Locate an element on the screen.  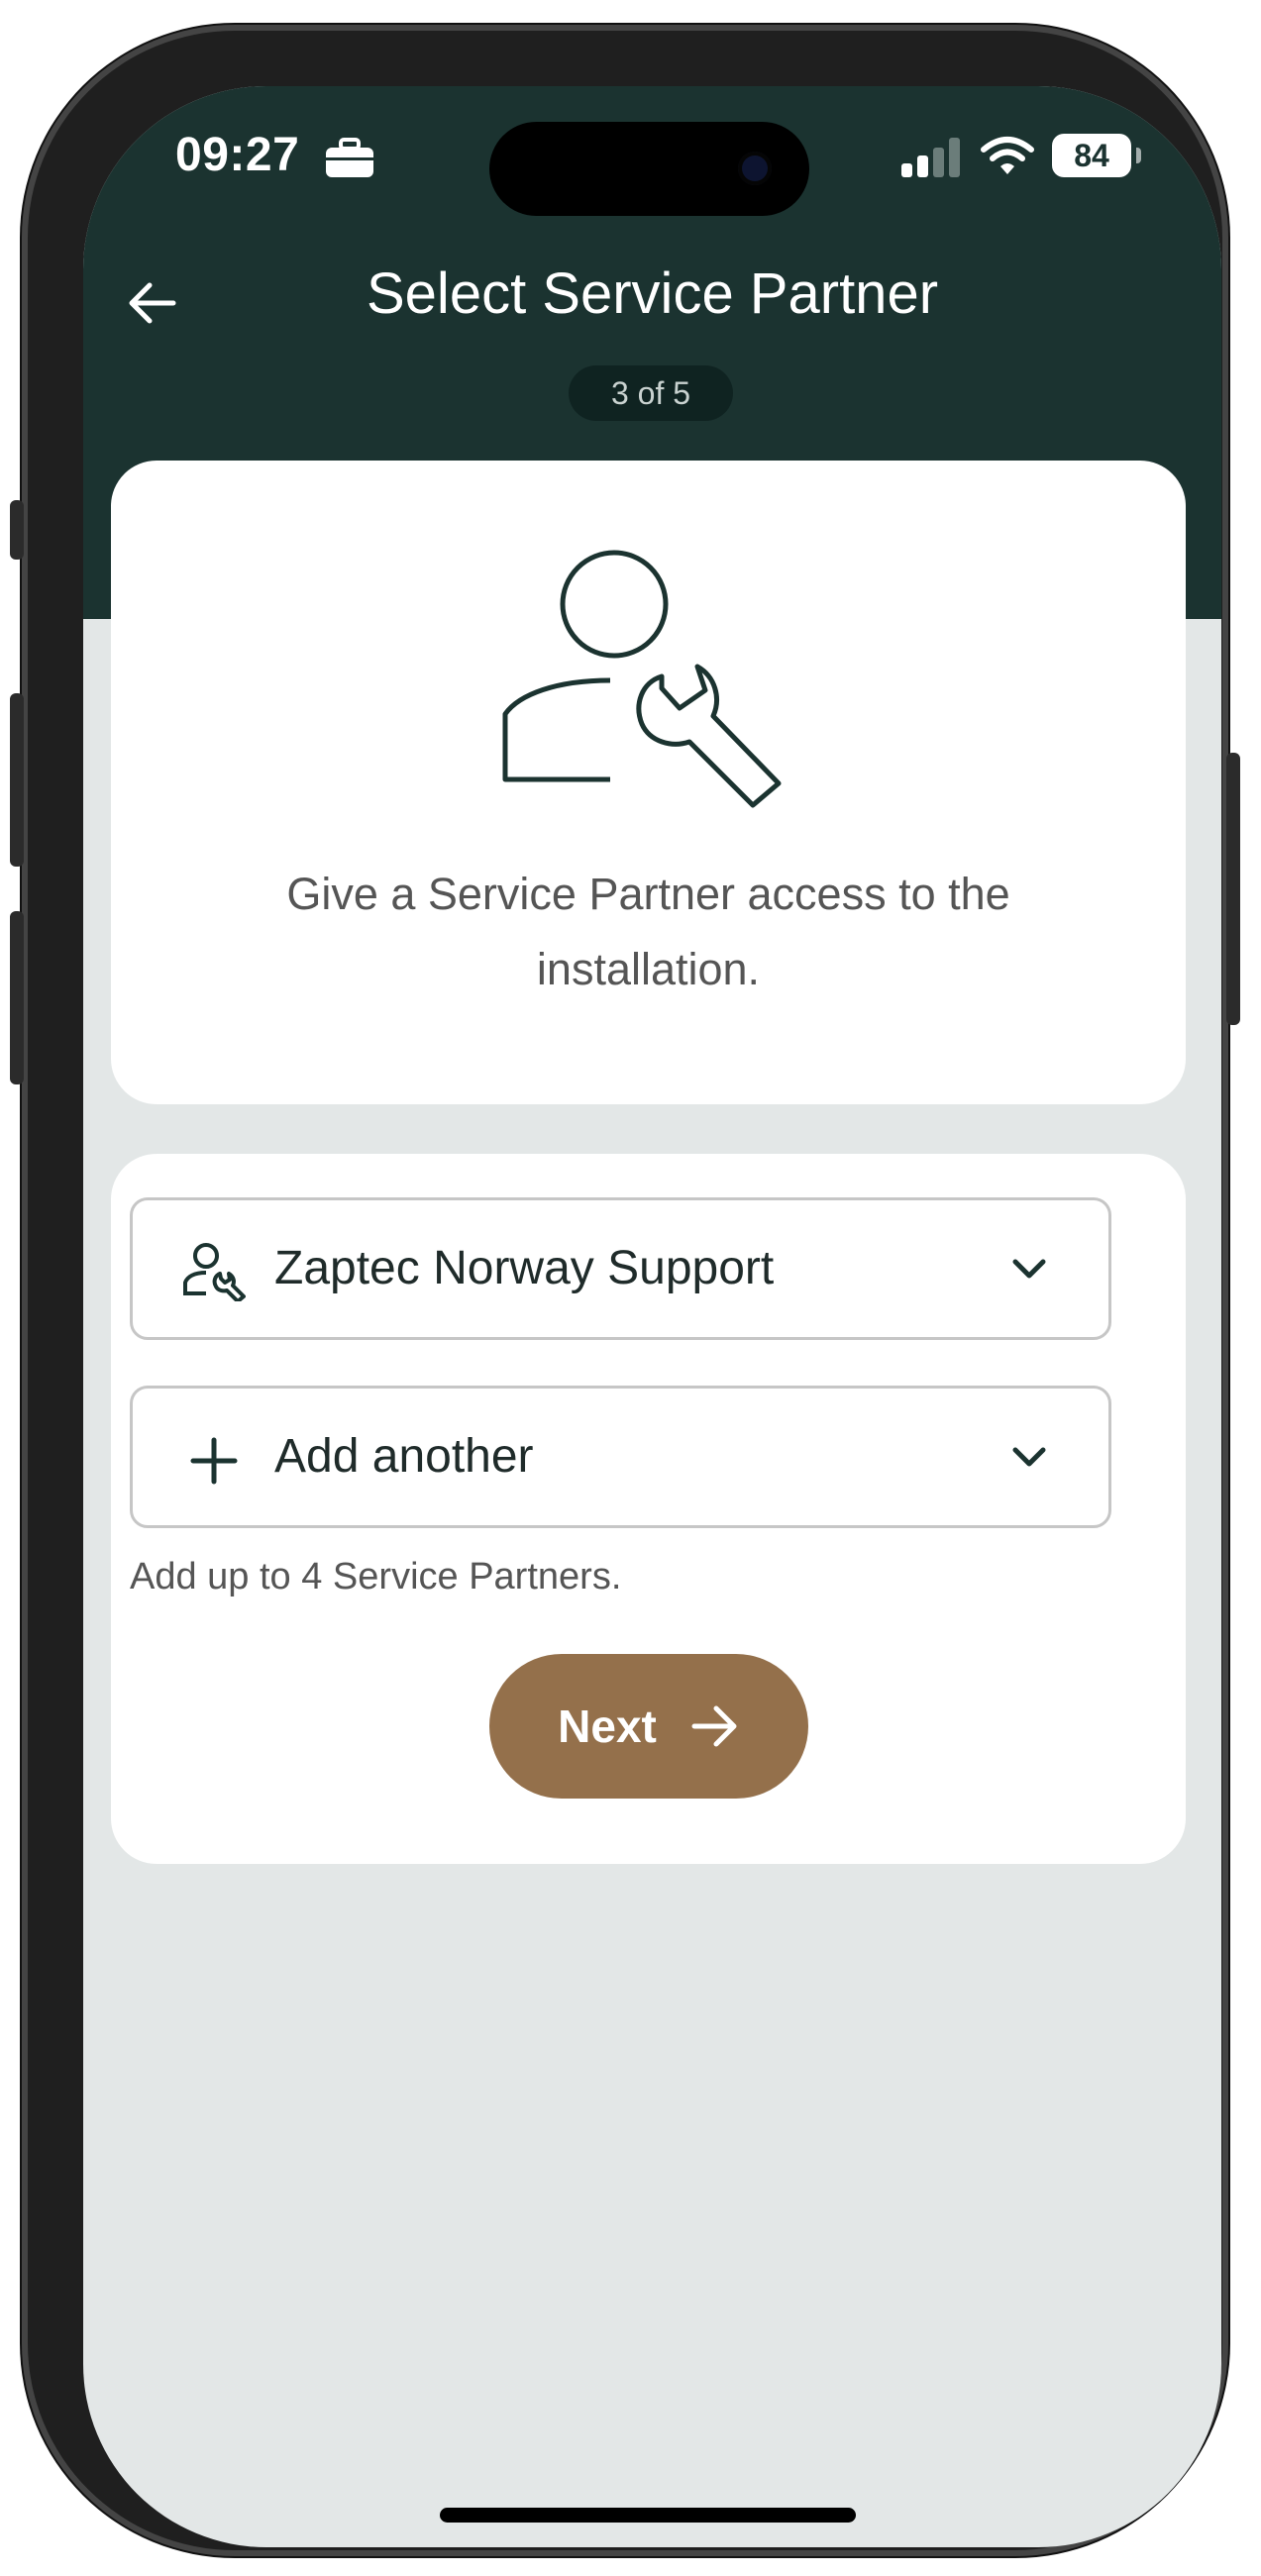
volume-down-button is located at coordinates (17, 997).